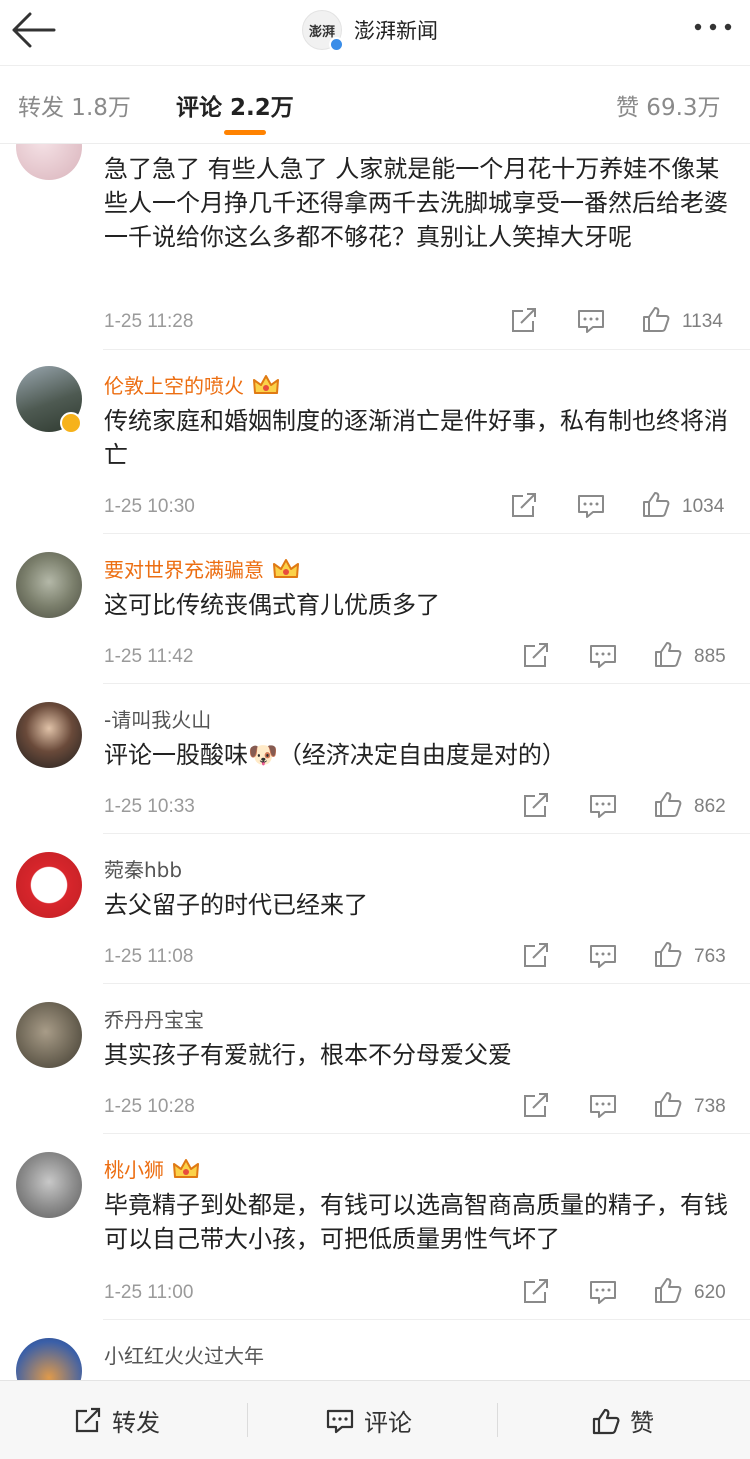 The image size is (750, 1459). I want to click on comment-username-text: 桃小狮, so click(134, 1170).